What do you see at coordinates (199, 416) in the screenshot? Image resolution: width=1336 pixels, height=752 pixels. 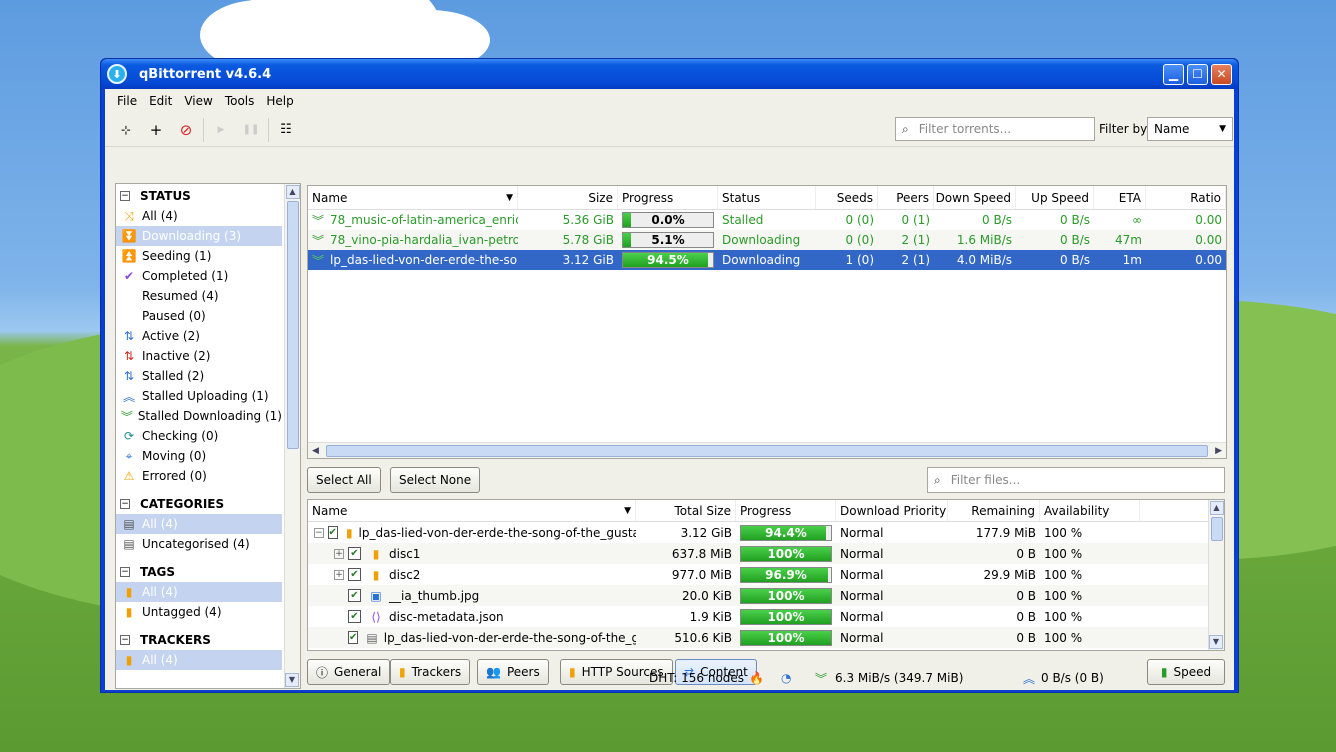 I see `status-stalled-downloading: ︾ Stalled Downloading (1)` at bounding box center [199, 416].